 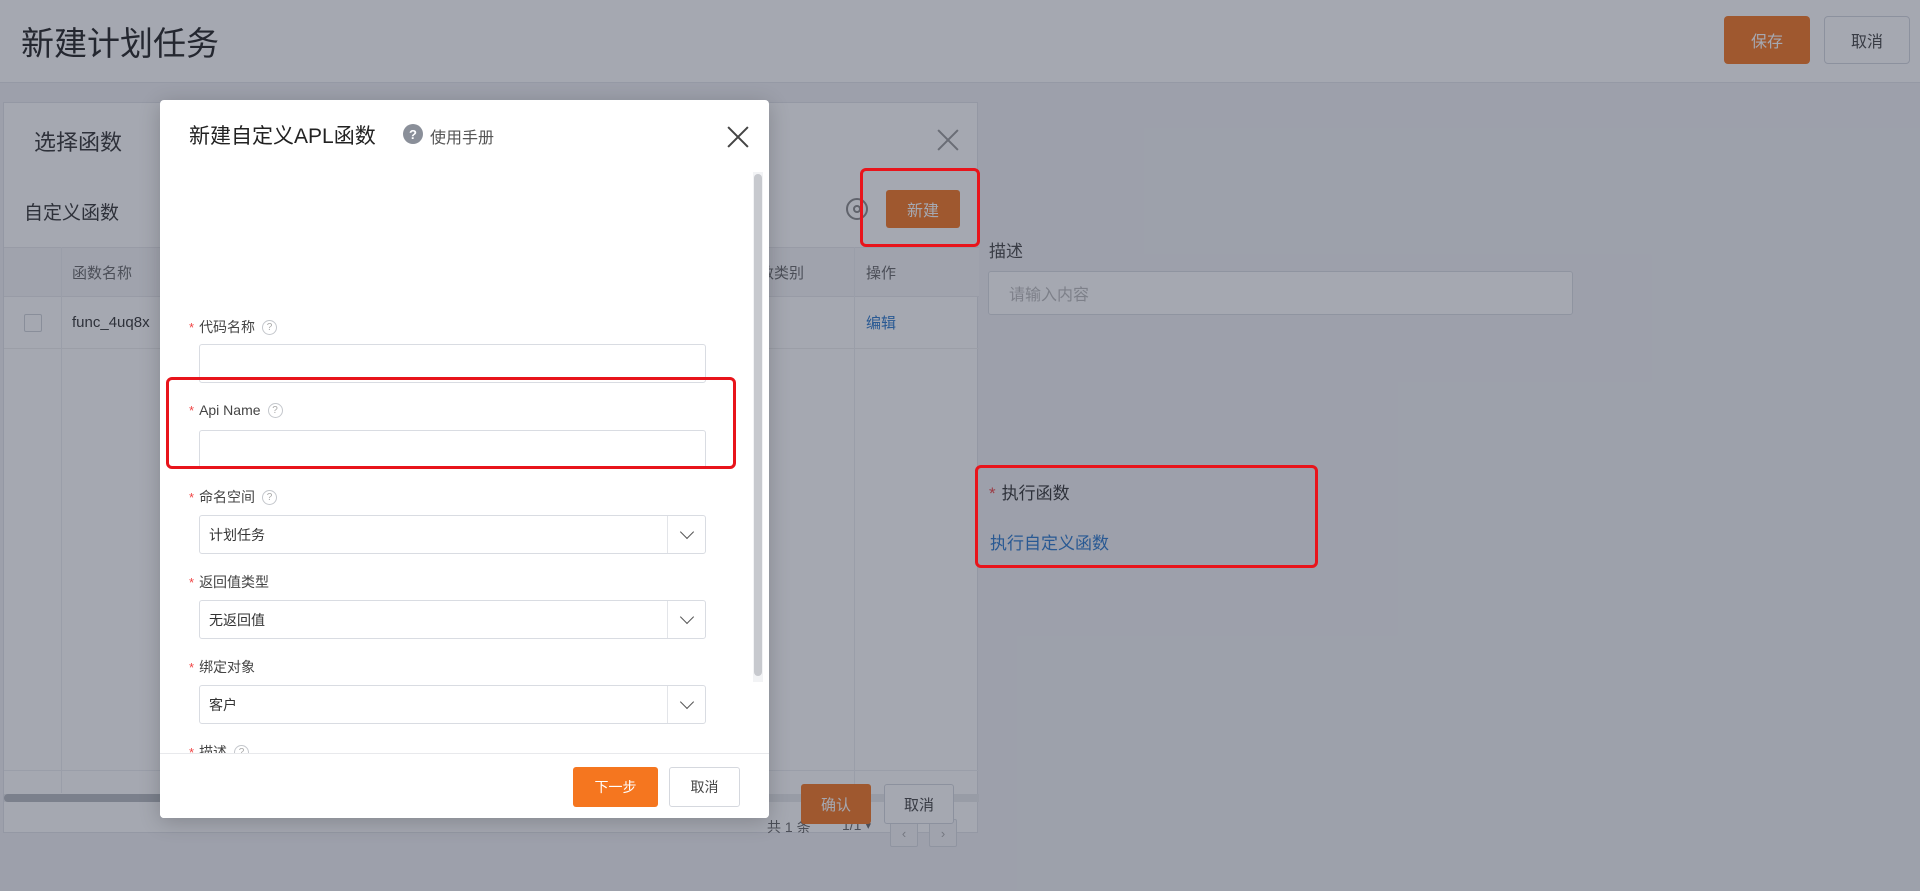 I want to click on vertical-scrollbar, so click(x=758, y=427).